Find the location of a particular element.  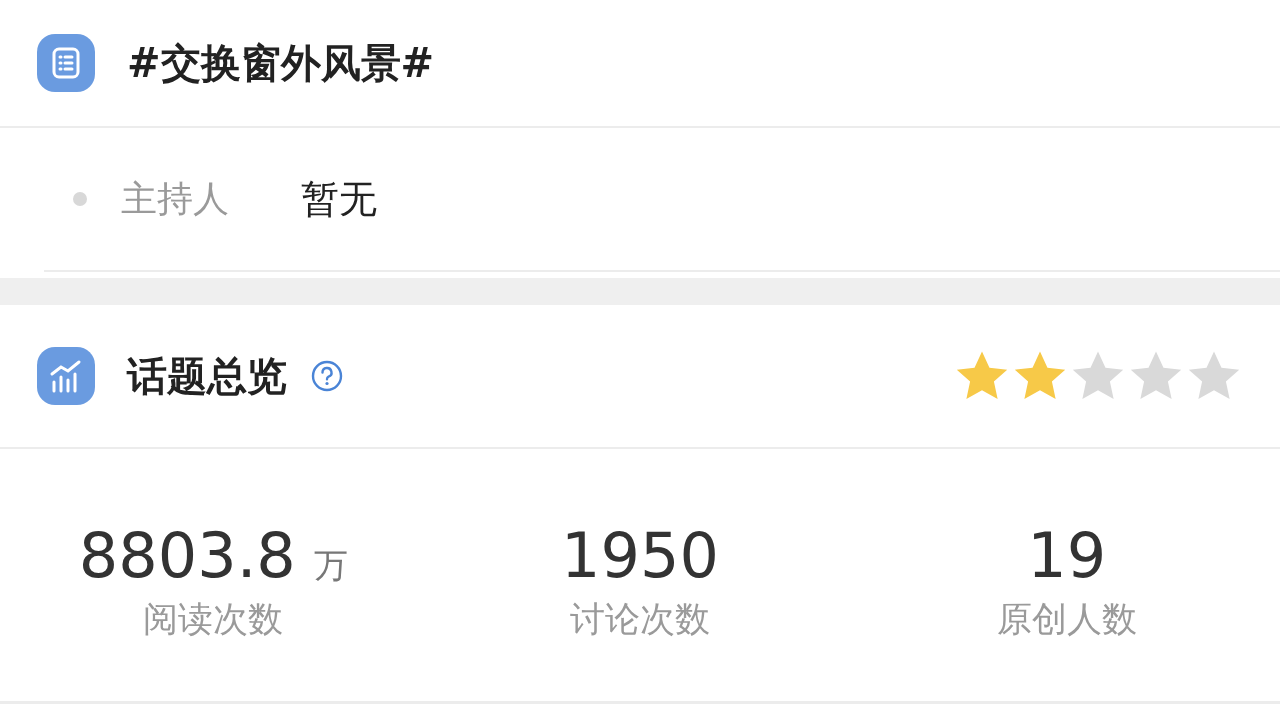

section-title: #交换窗外风景# is located at coordinates (281, 63).